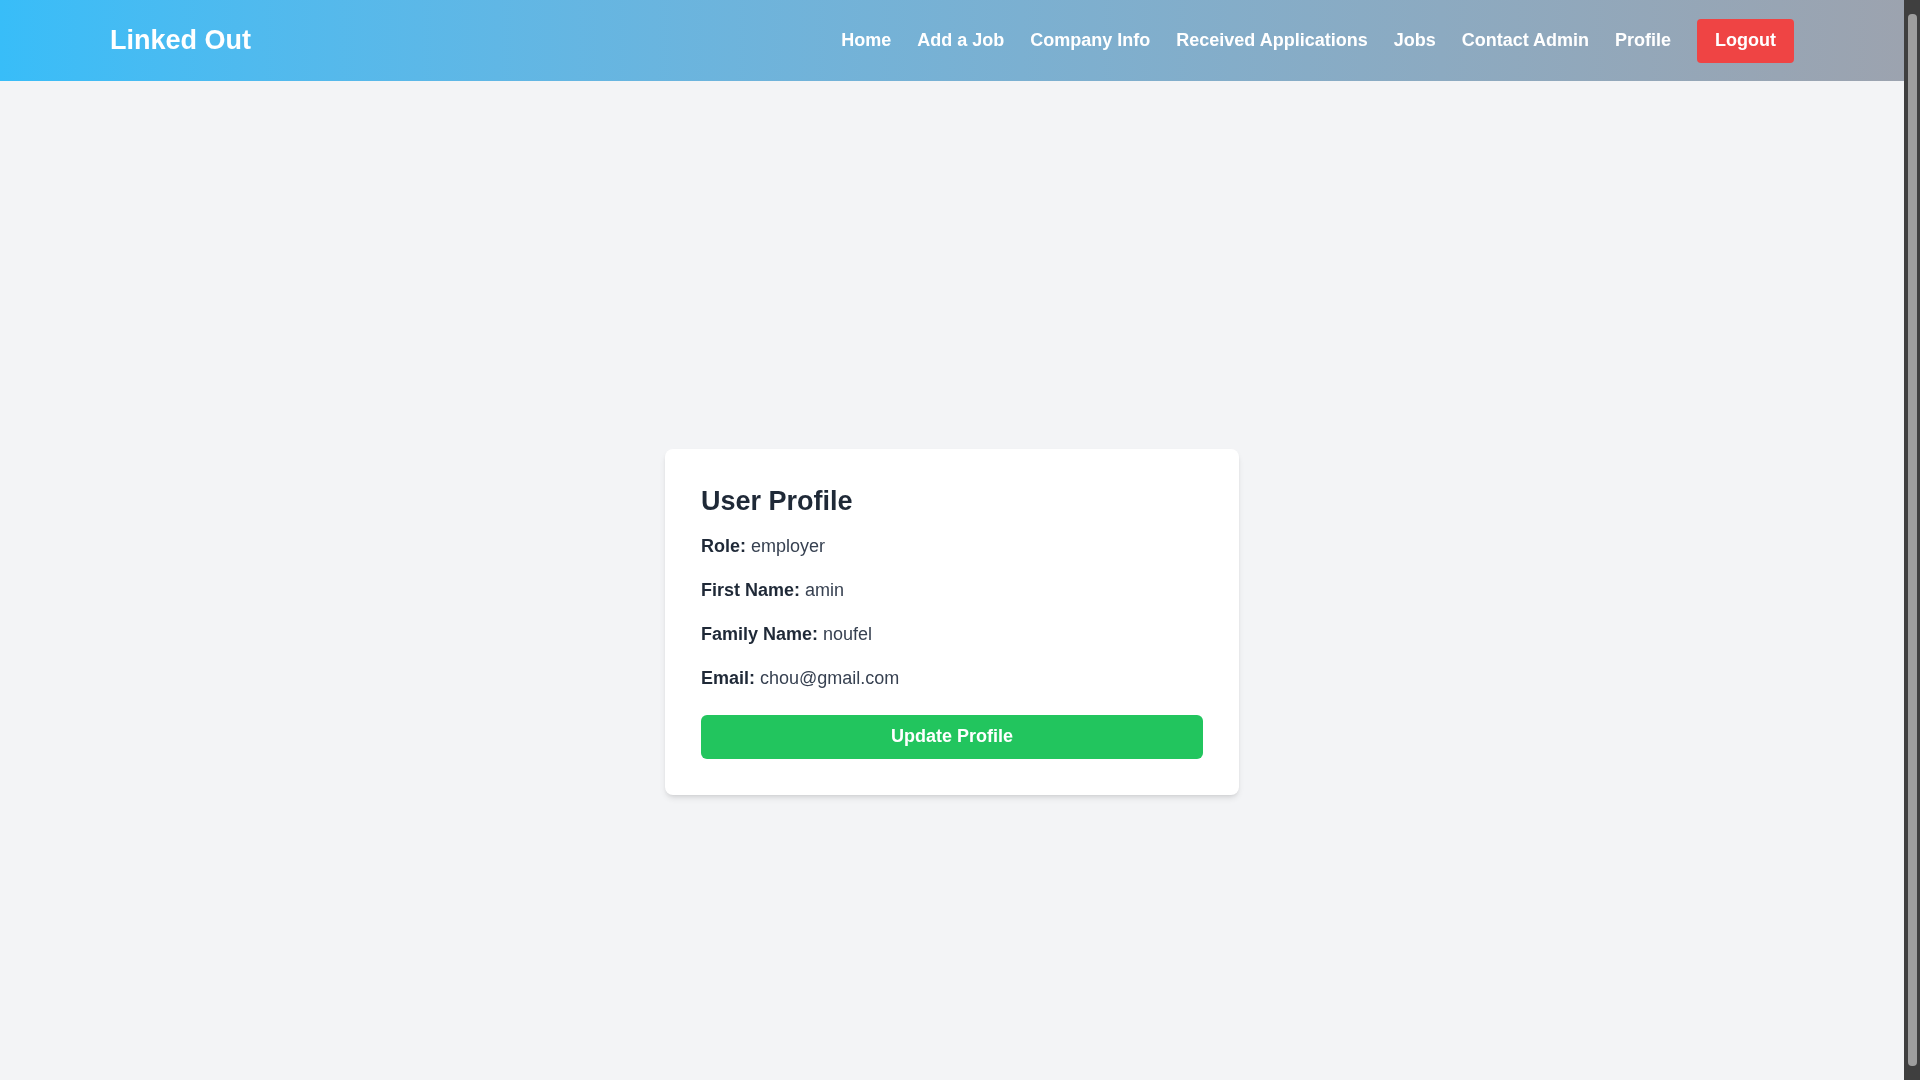  What do you see at coordinates (952, 678) in the screenshot?
I see `profile-field: Email: chou@gmail.com` at bounding box center [952, 678].